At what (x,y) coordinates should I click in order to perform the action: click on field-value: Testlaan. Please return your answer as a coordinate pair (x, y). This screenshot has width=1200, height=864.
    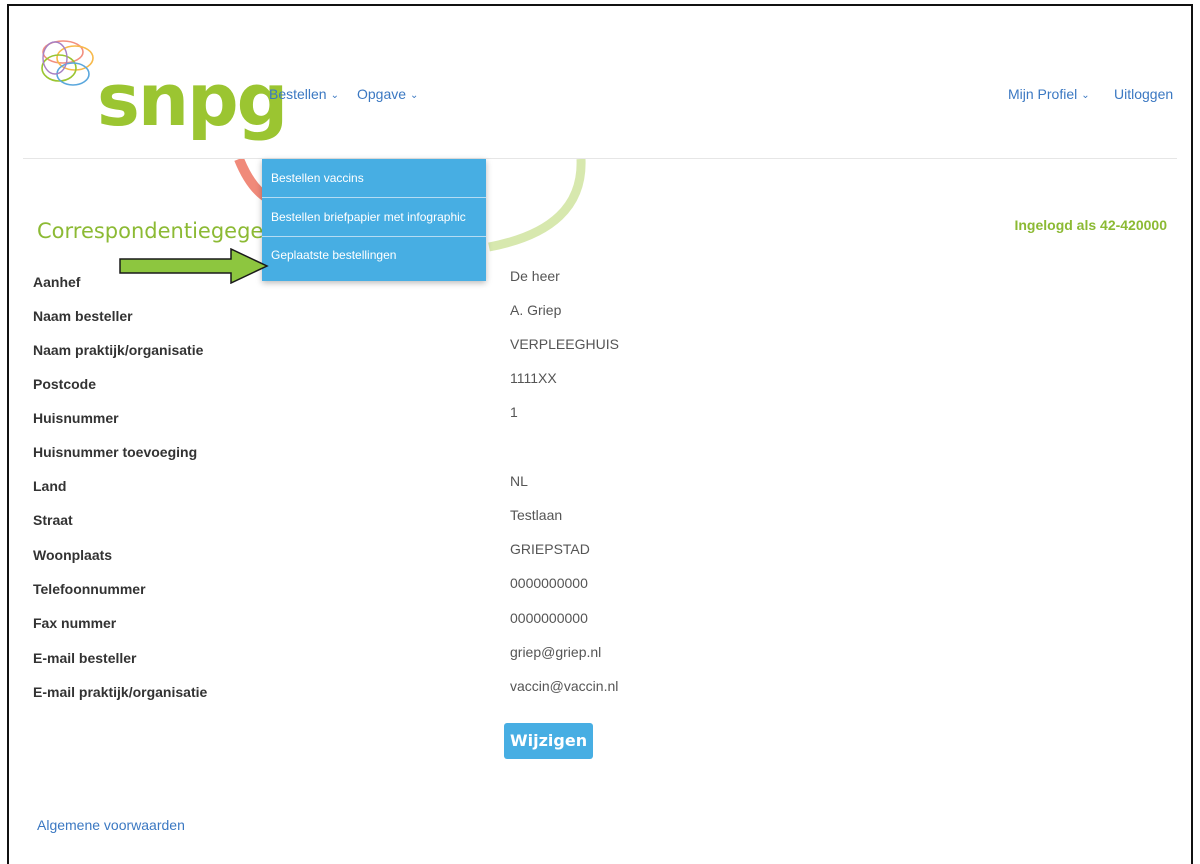
    Looking at the image, I should click on (536, 515).